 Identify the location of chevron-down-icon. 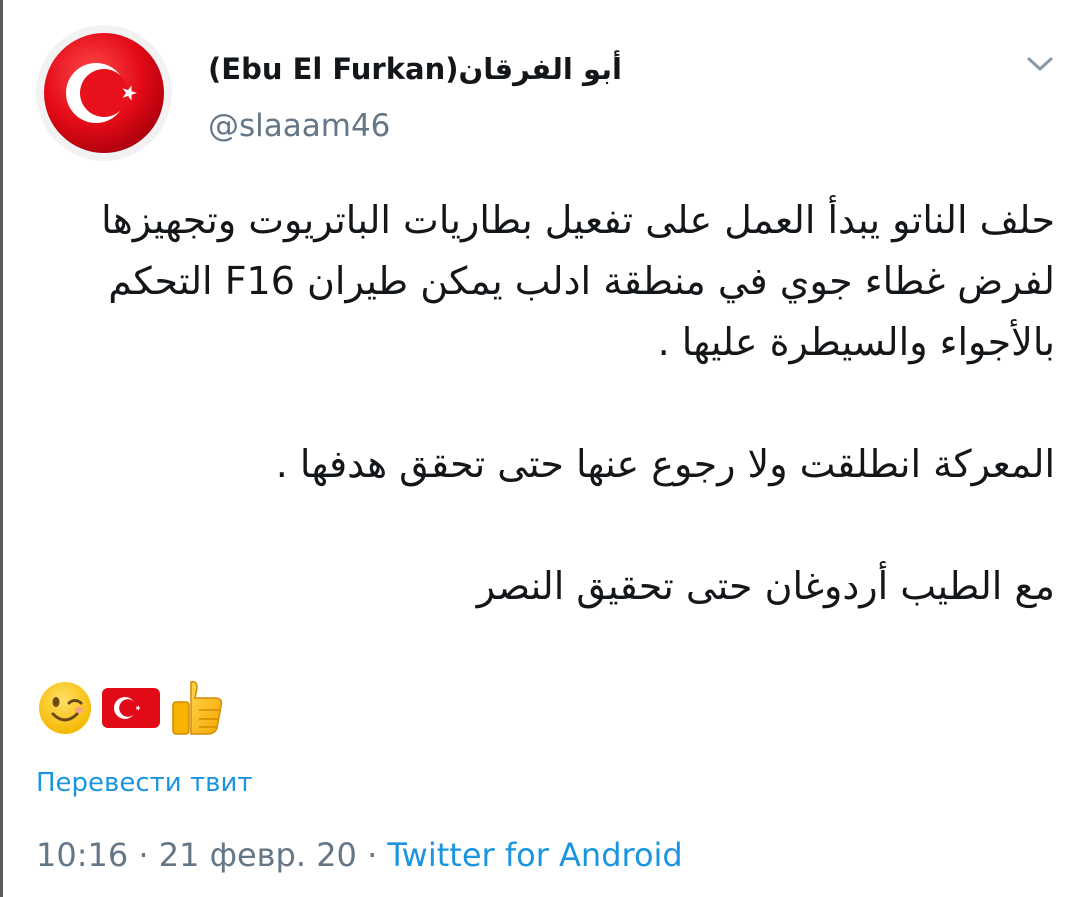
(1040, 64).